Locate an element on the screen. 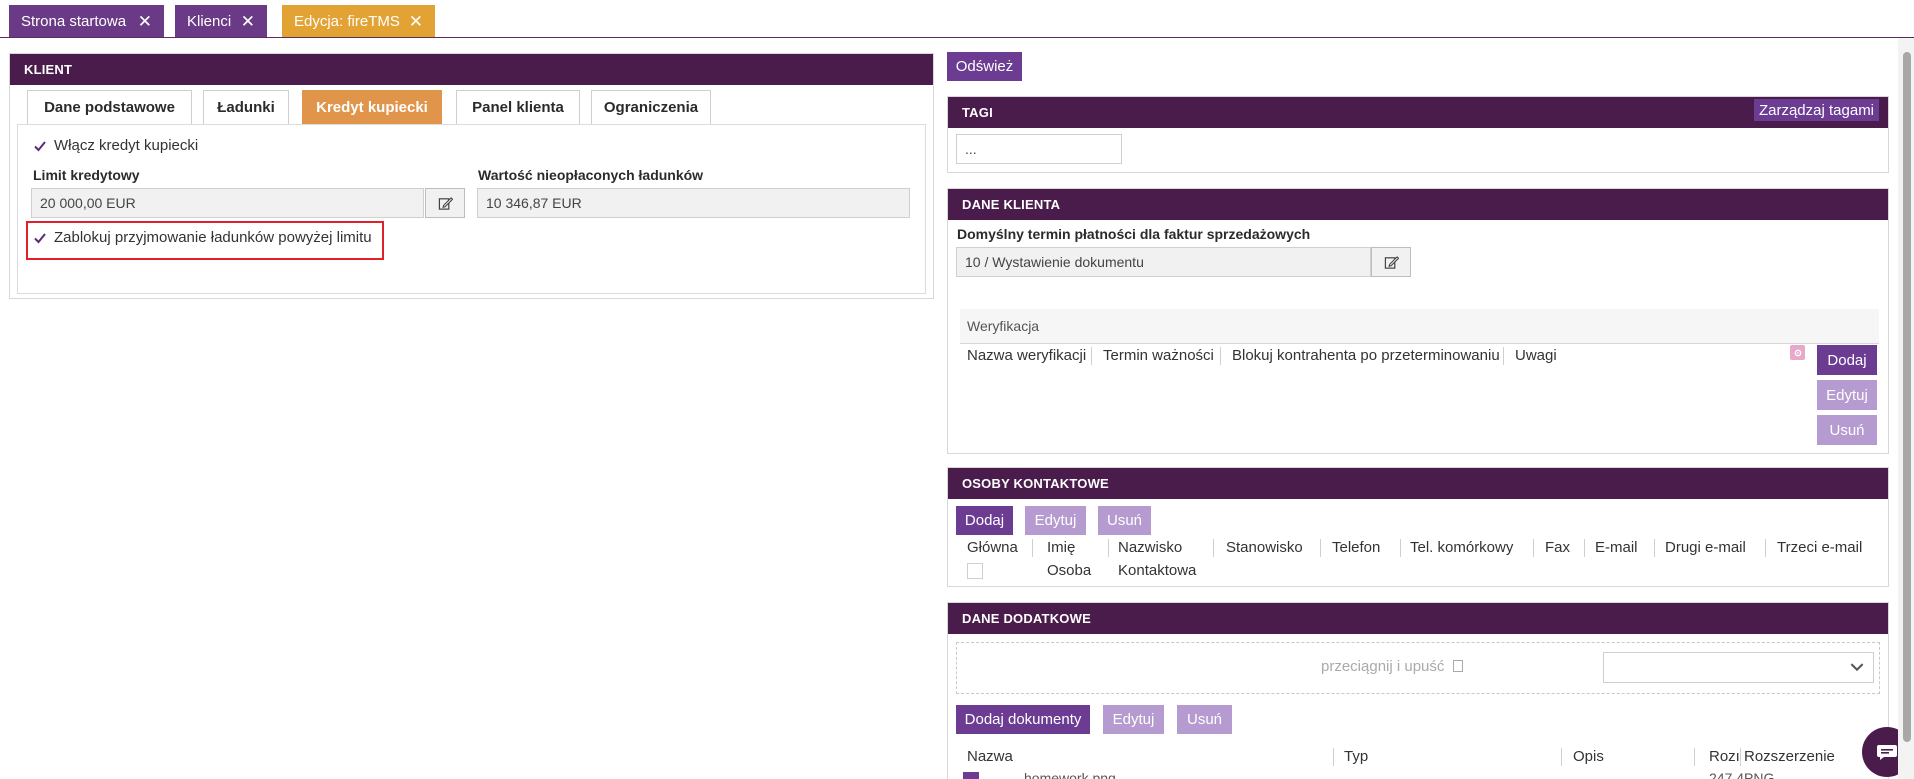 The height and width of the screenshot is (779, 1914). documents-edit-button: Edytuj is located at coordinates (1133, 719).